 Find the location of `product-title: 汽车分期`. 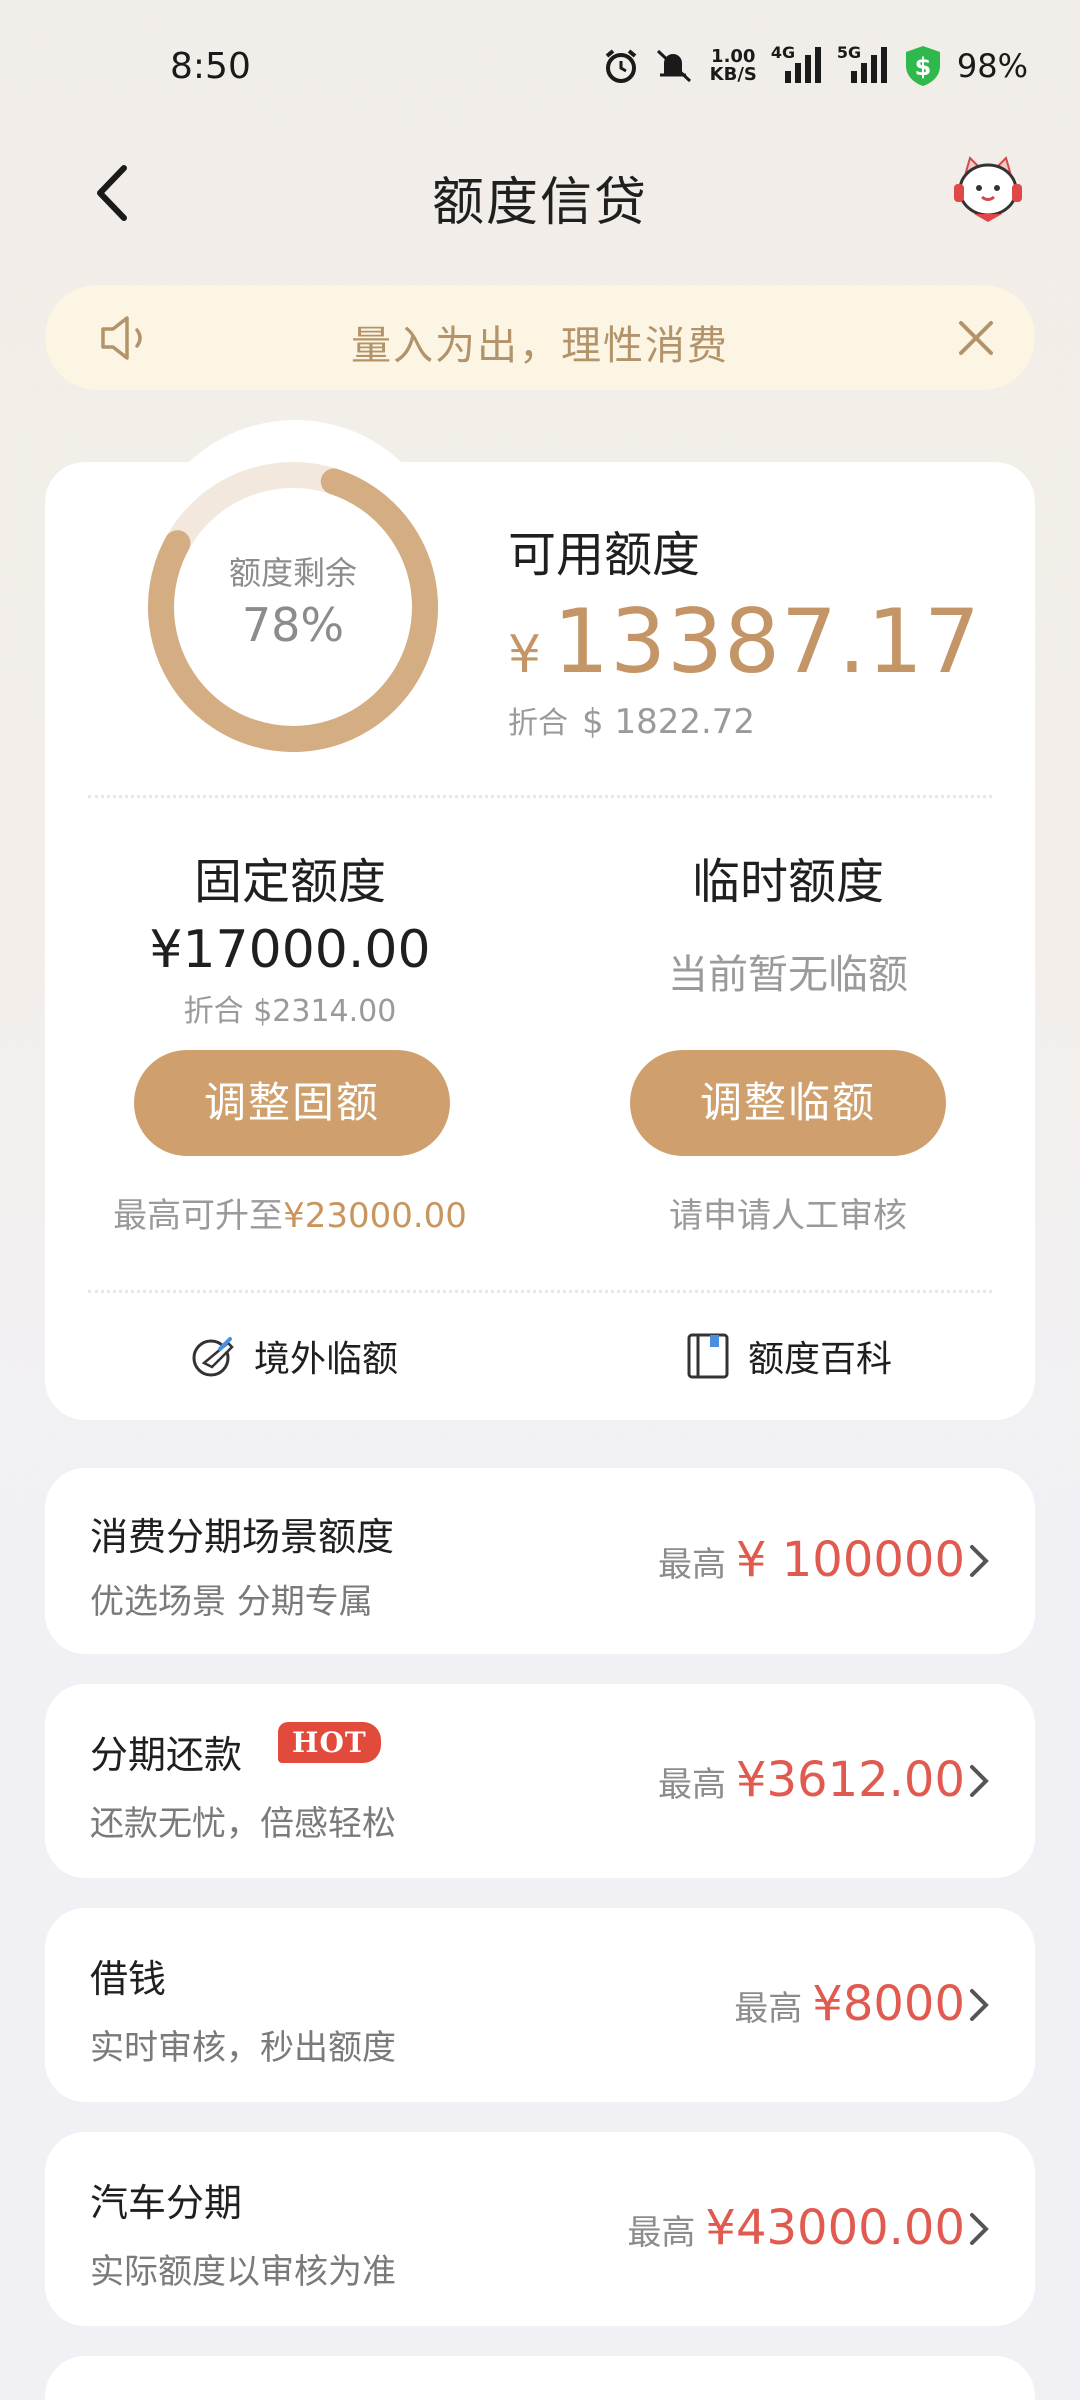

product-title: 汽车分期 is located at coordinates (166, 2203).